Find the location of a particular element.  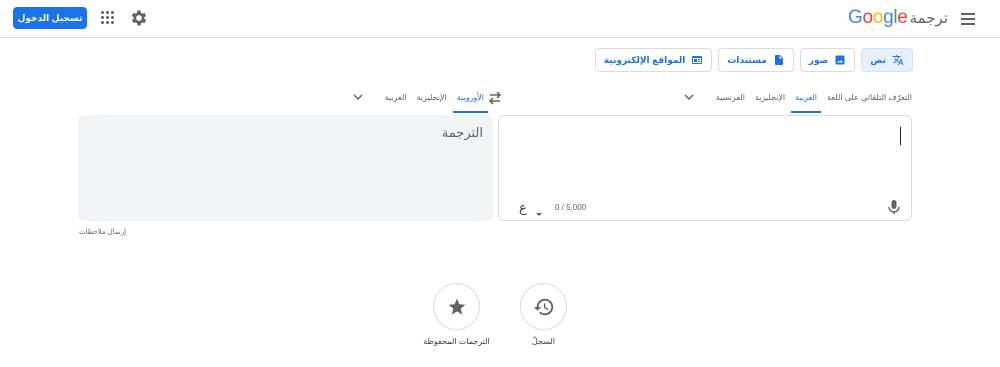

tab-websites-label: المواقع الإلكترونية is located at coordinates (644, 59).